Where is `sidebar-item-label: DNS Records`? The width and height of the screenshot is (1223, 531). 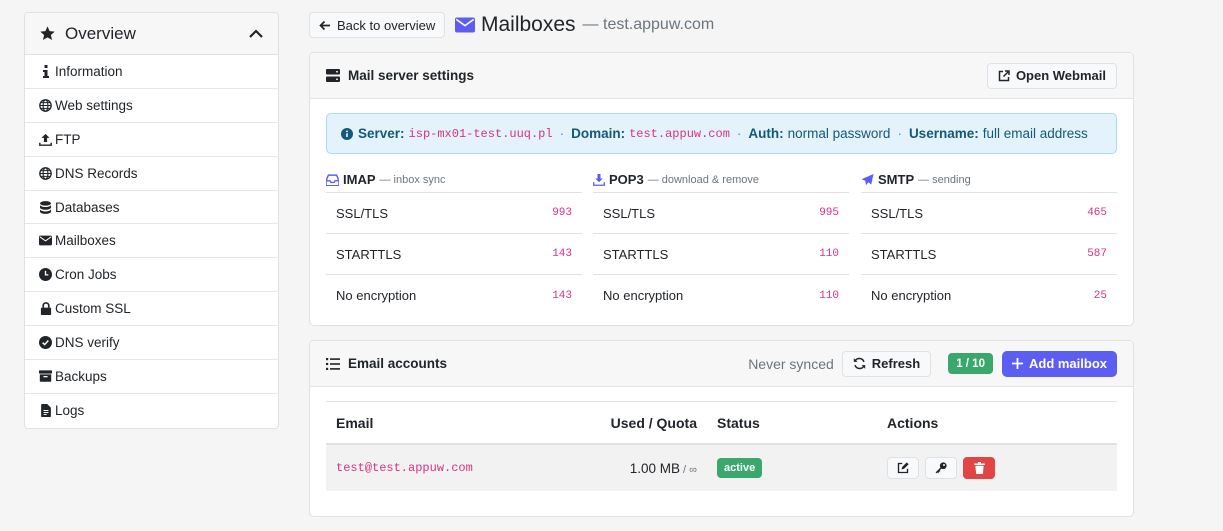 sidebar-item-label: DNS Records is located at coordinates (96, 173).